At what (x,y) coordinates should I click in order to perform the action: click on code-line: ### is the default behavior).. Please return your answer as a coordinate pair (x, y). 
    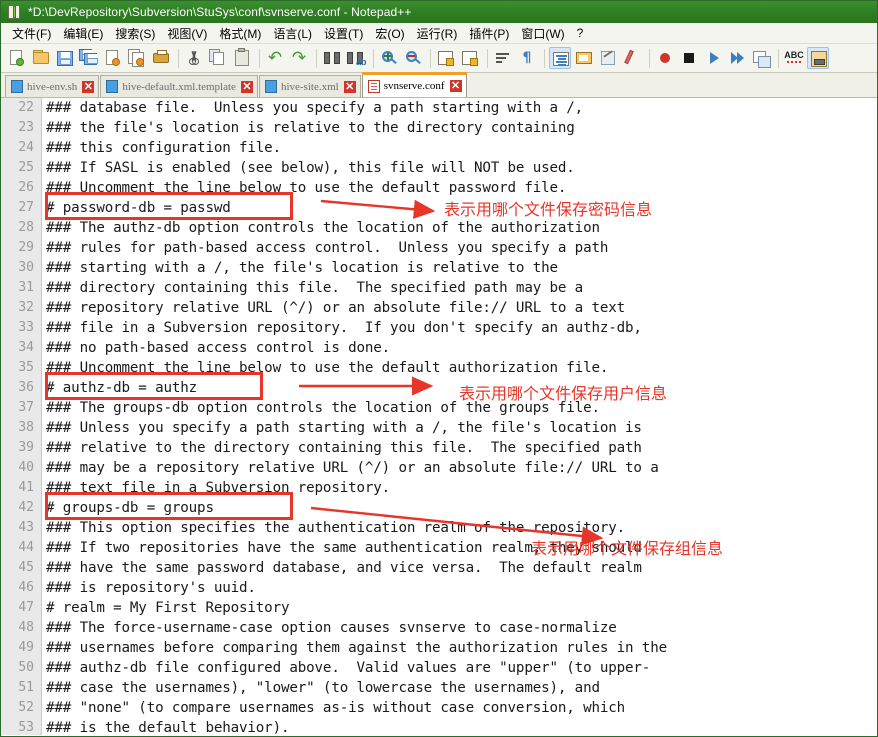
    Looking at the image, I should click on (459, 726).